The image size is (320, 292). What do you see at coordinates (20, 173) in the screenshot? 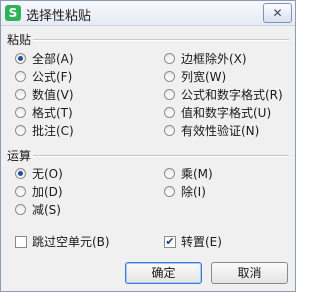
I see `radio-none` at bounding box center [20, 173].